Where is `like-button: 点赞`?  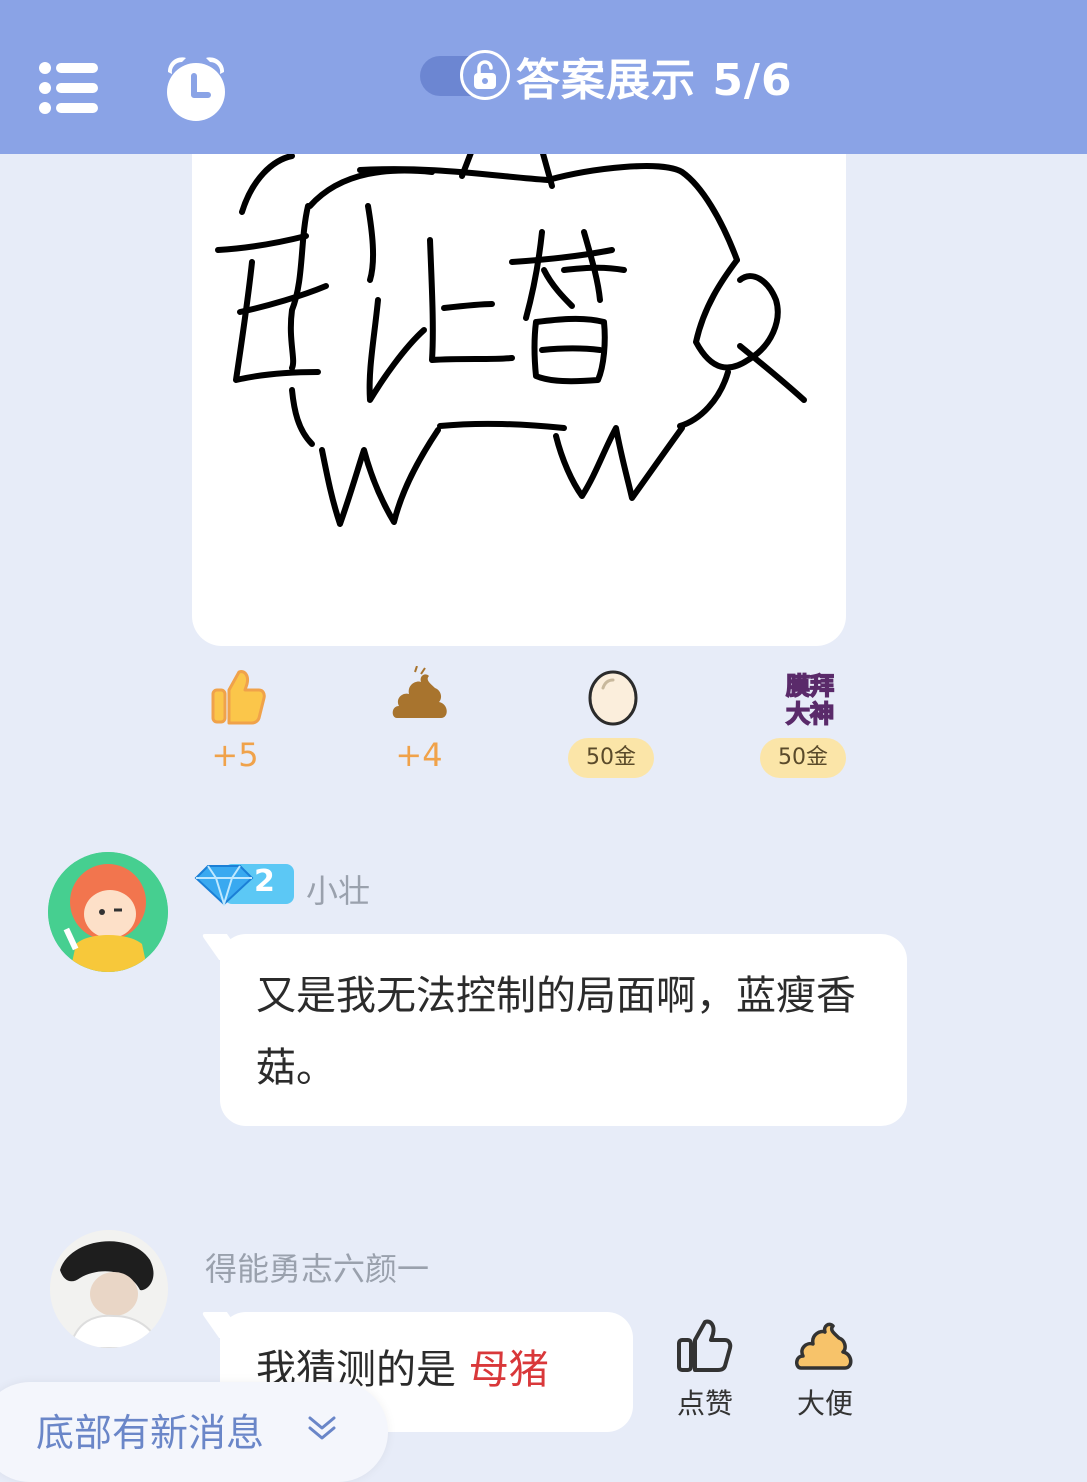
like-button: 点赞 is located at coordinates (705, 1370).